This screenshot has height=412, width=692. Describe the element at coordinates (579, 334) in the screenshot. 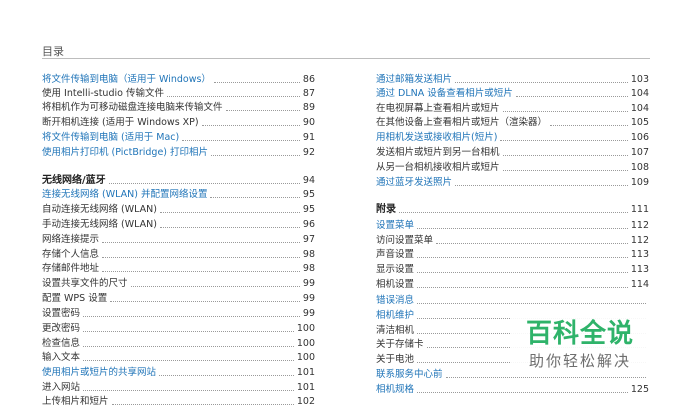

I see `watermark-main-text: 百科全说` at that location.